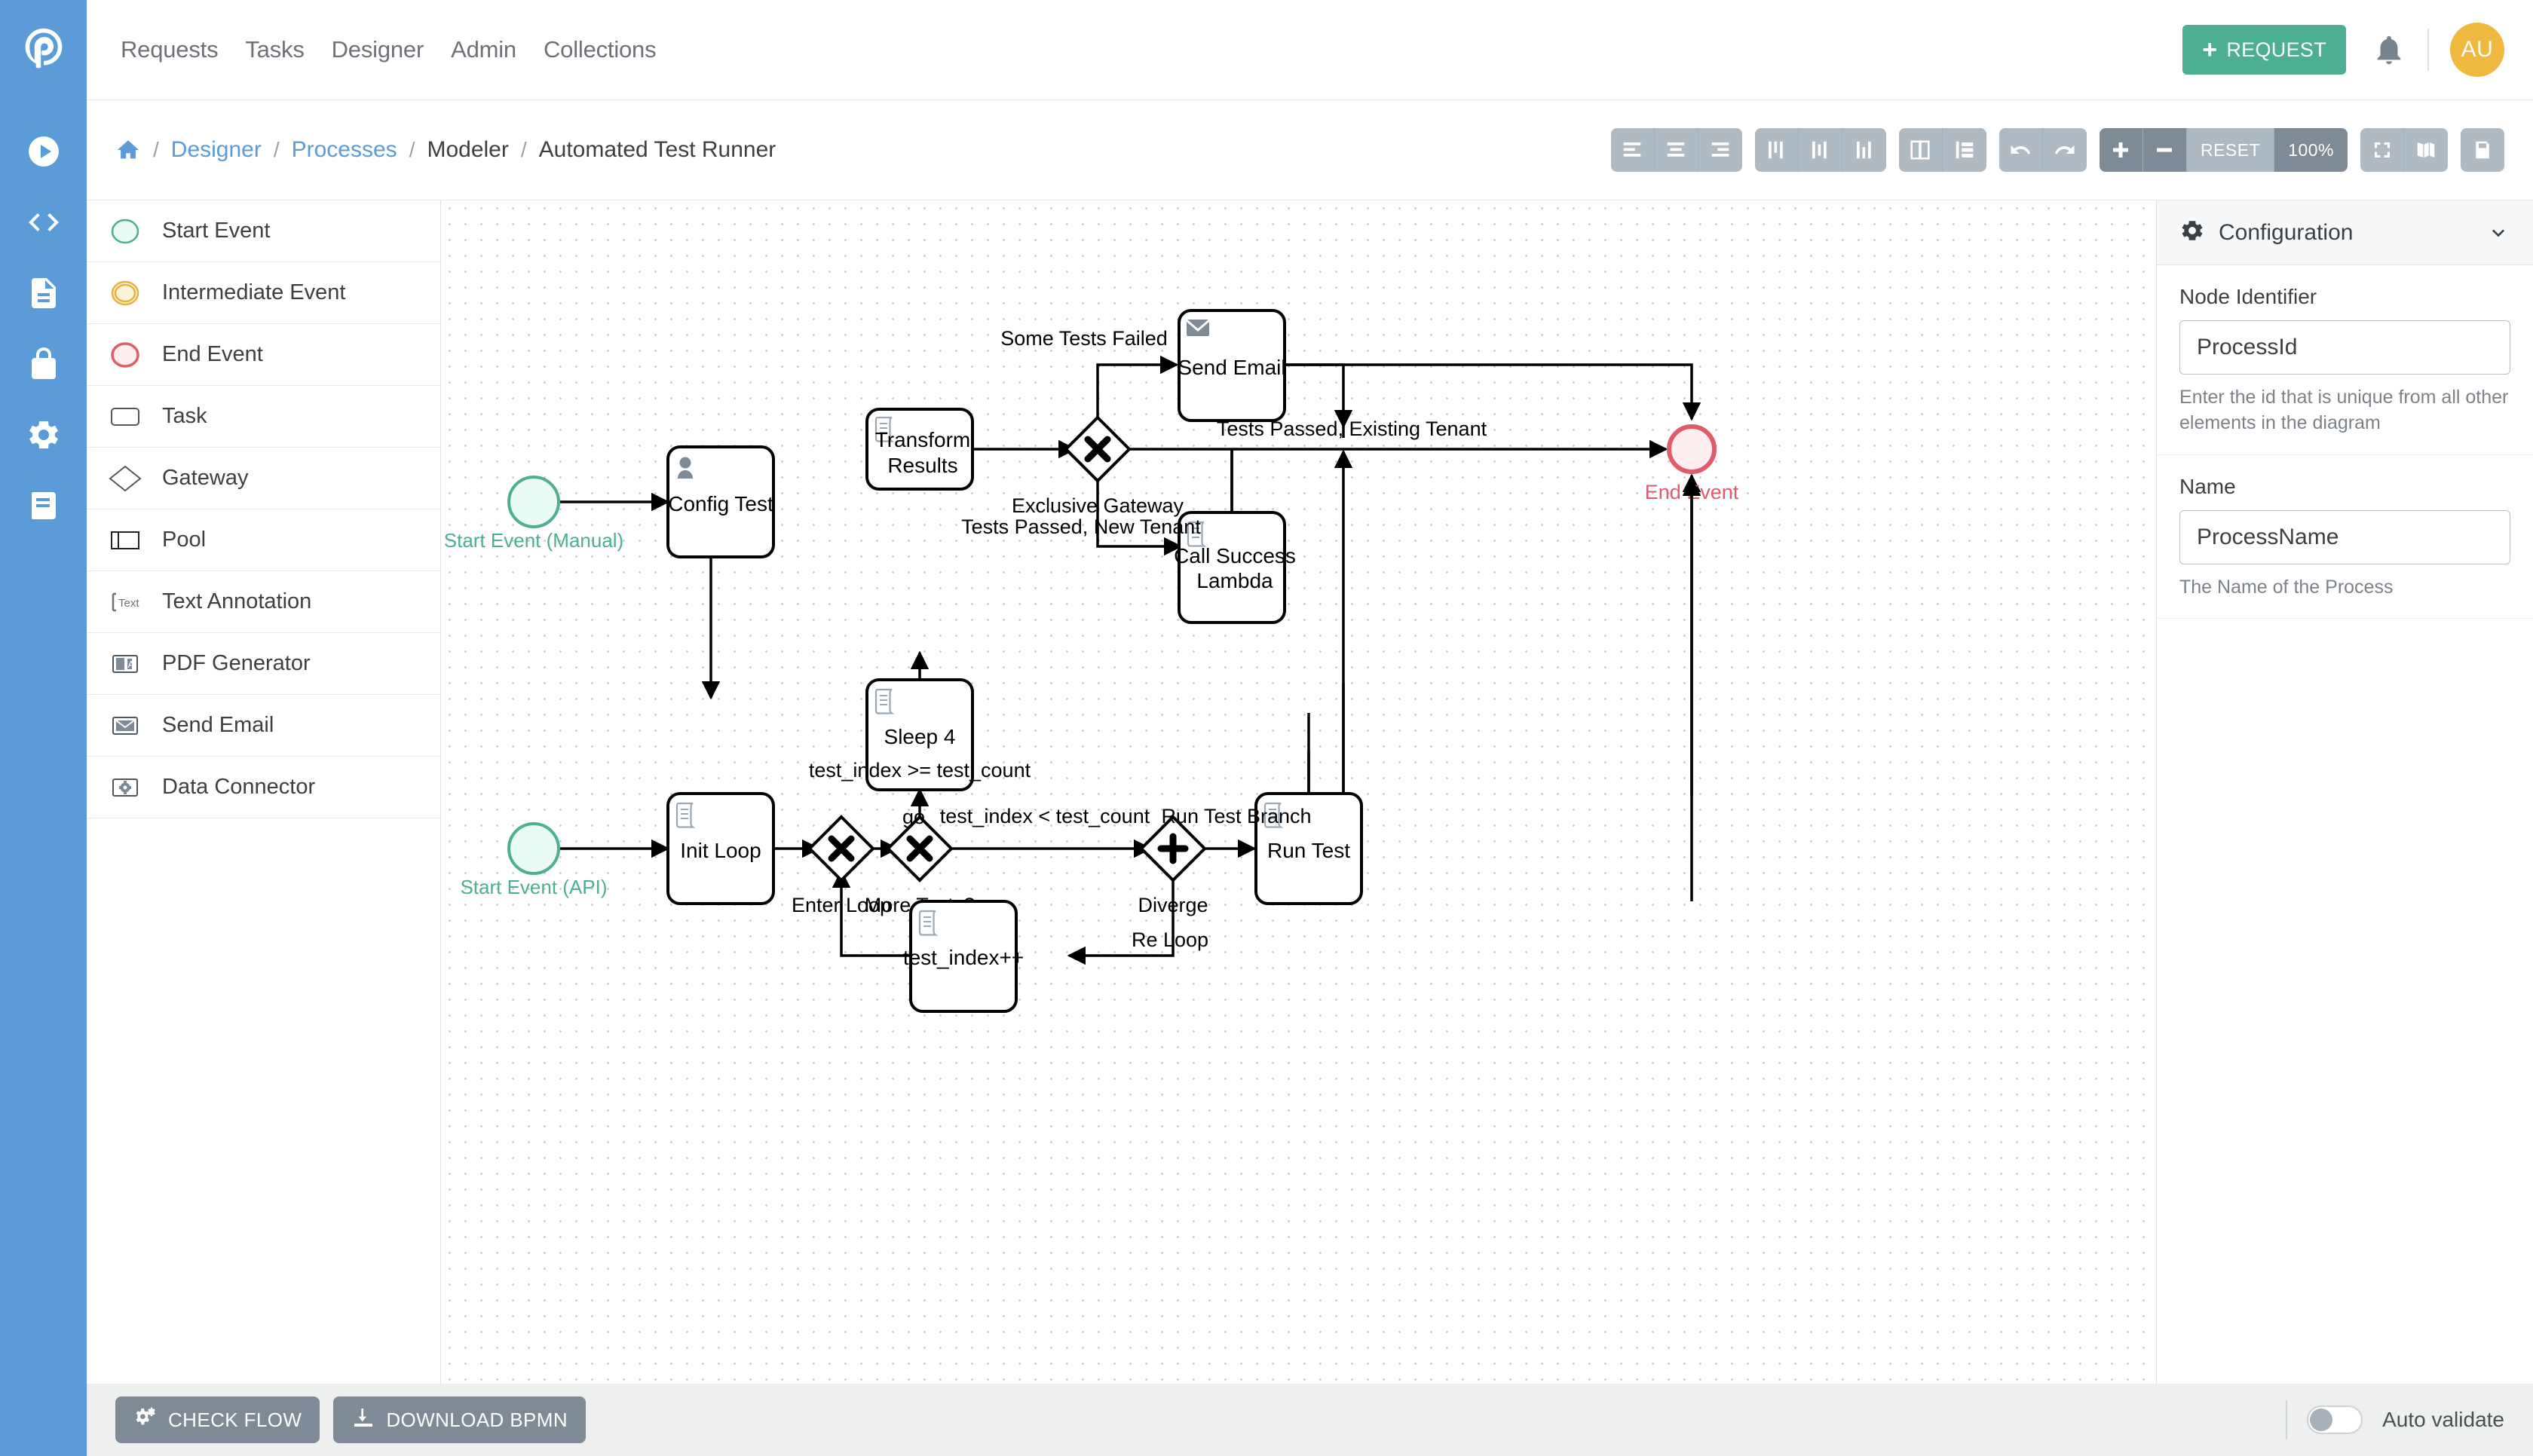  What do you see at coordinates (263, 293) in the screenshot?
I see `palette-item-intermediate-event: Intermediate Event` at bounding box center [263, 293].